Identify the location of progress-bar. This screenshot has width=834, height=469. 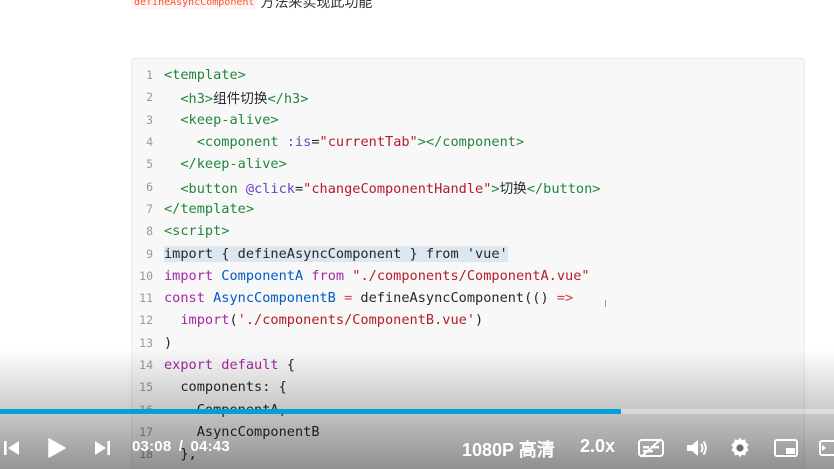
(417, 411).